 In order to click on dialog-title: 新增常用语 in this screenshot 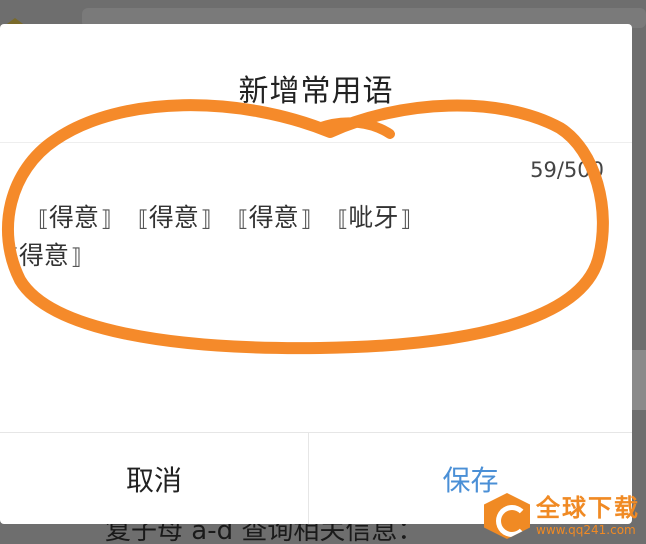, I will do `click(316, 91)`.